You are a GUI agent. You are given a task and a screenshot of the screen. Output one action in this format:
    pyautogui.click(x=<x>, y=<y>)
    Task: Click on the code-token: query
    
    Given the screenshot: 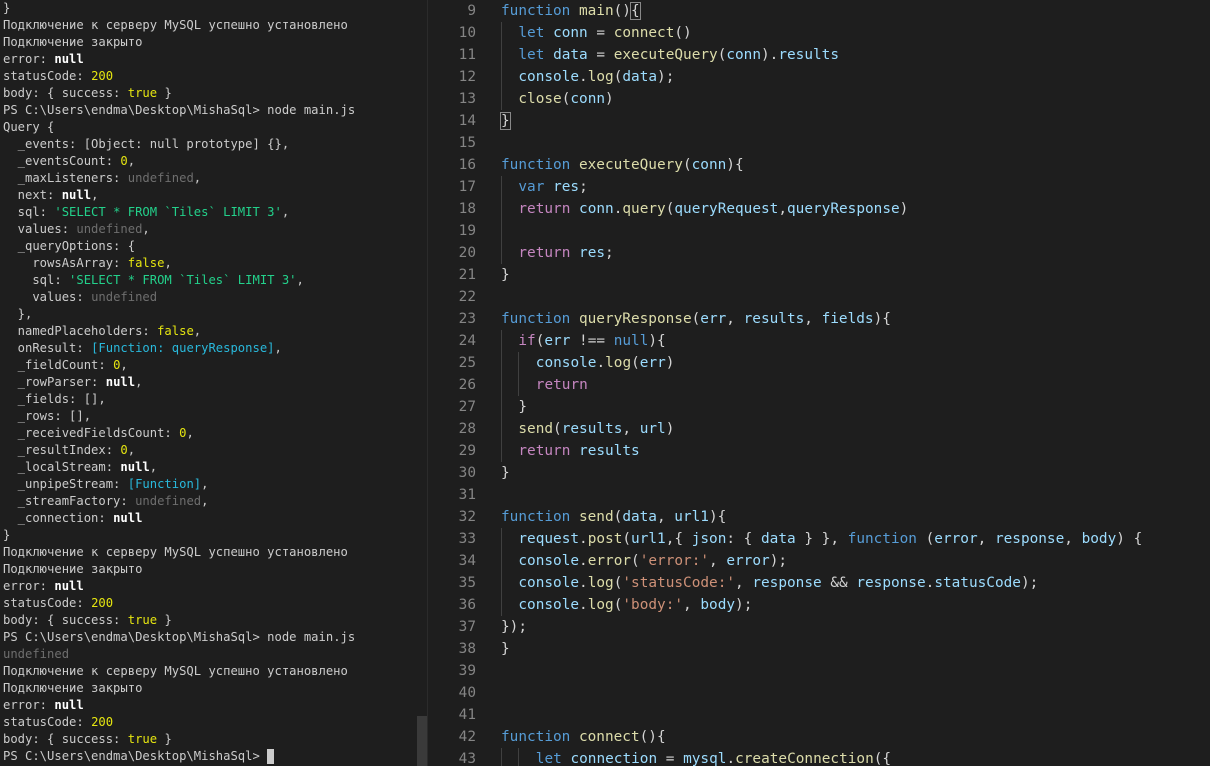 What is the action you would take?
    pyautogui.click(x=644, y=209)
    